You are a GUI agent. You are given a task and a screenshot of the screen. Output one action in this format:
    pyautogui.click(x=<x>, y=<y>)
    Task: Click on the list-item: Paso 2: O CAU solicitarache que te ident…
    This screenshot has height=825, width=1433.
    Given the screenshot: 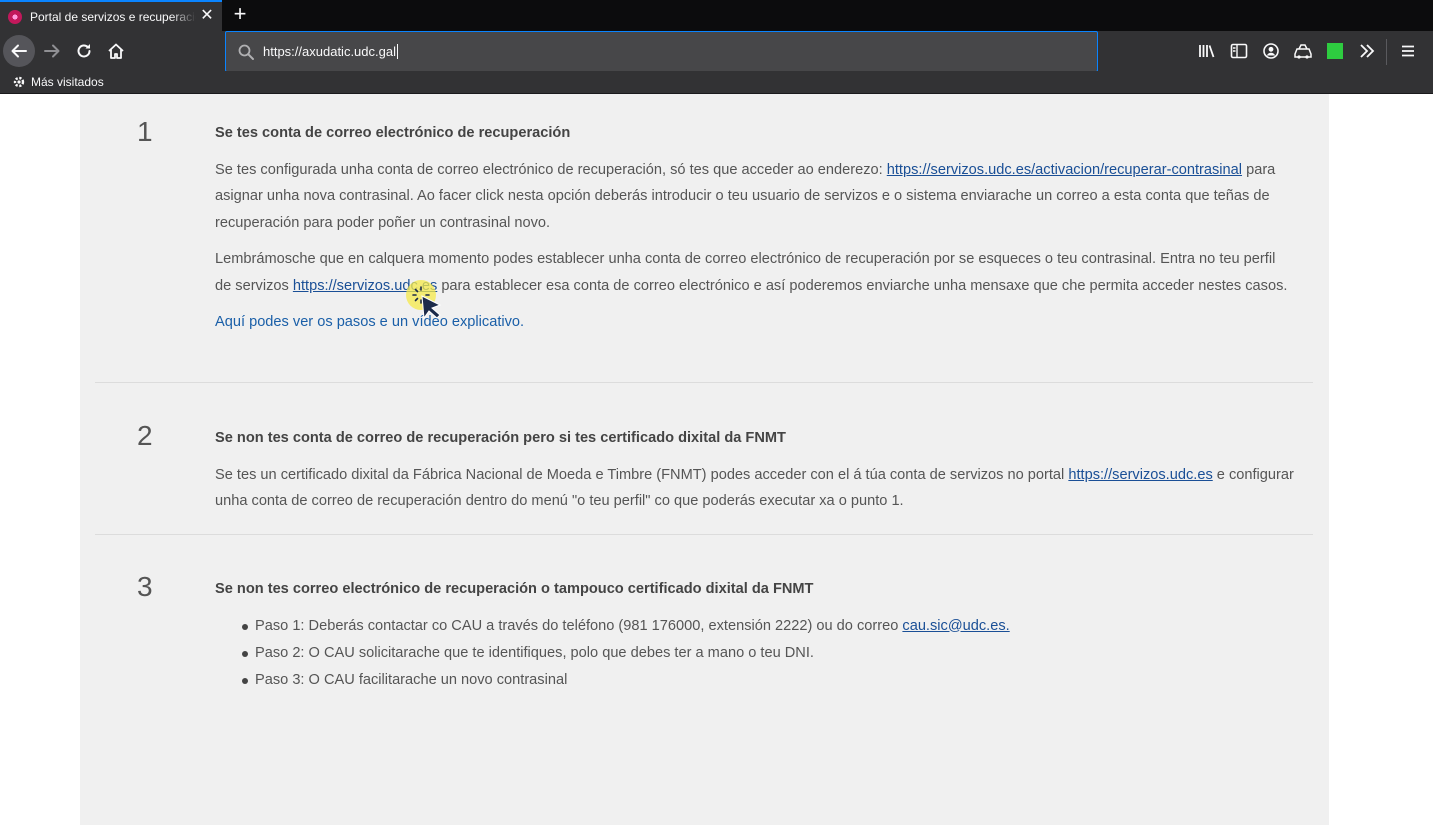 What is the action you would take?
    pyautogui.click(x=768, y=653)
    